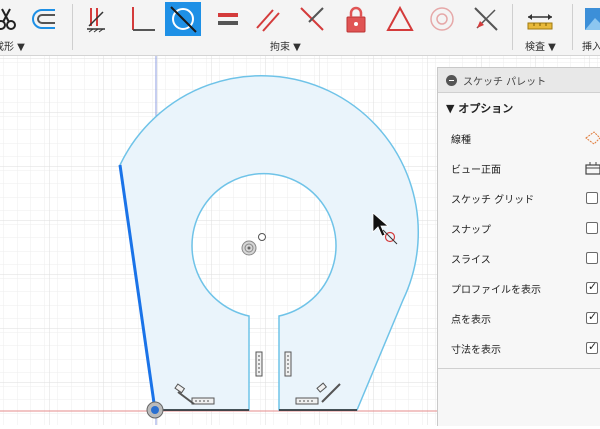  I want to click on fix-unfix-tool, so click(356, 19).